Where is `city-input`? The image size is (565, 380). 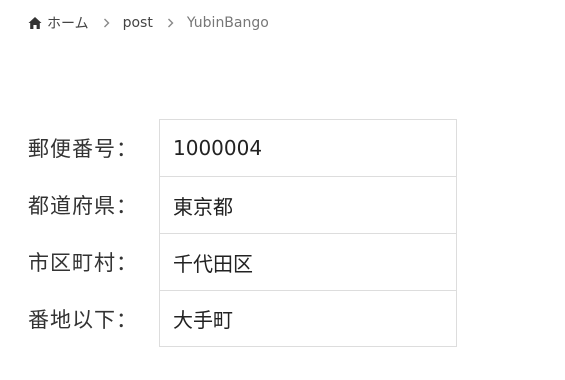
city-input is located at coordinates (308, 262).